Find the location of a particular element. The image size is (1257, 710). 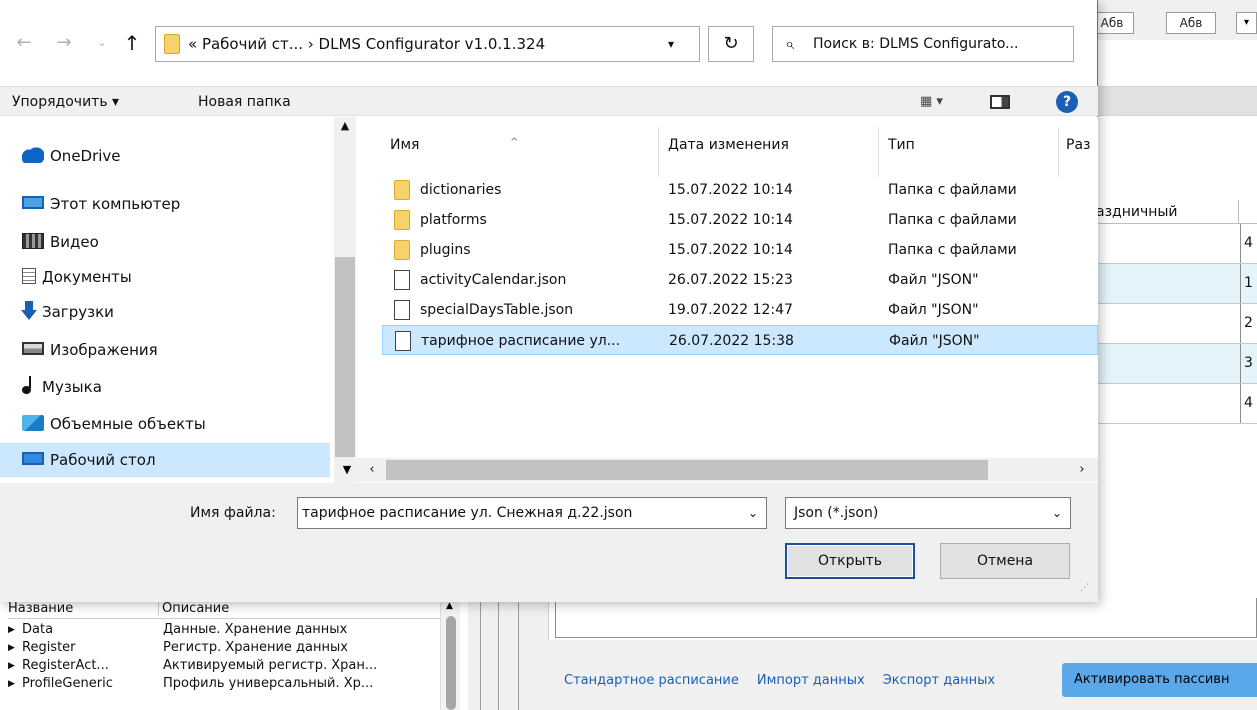

list-item-name: Register is located at coordinates (49, 647).